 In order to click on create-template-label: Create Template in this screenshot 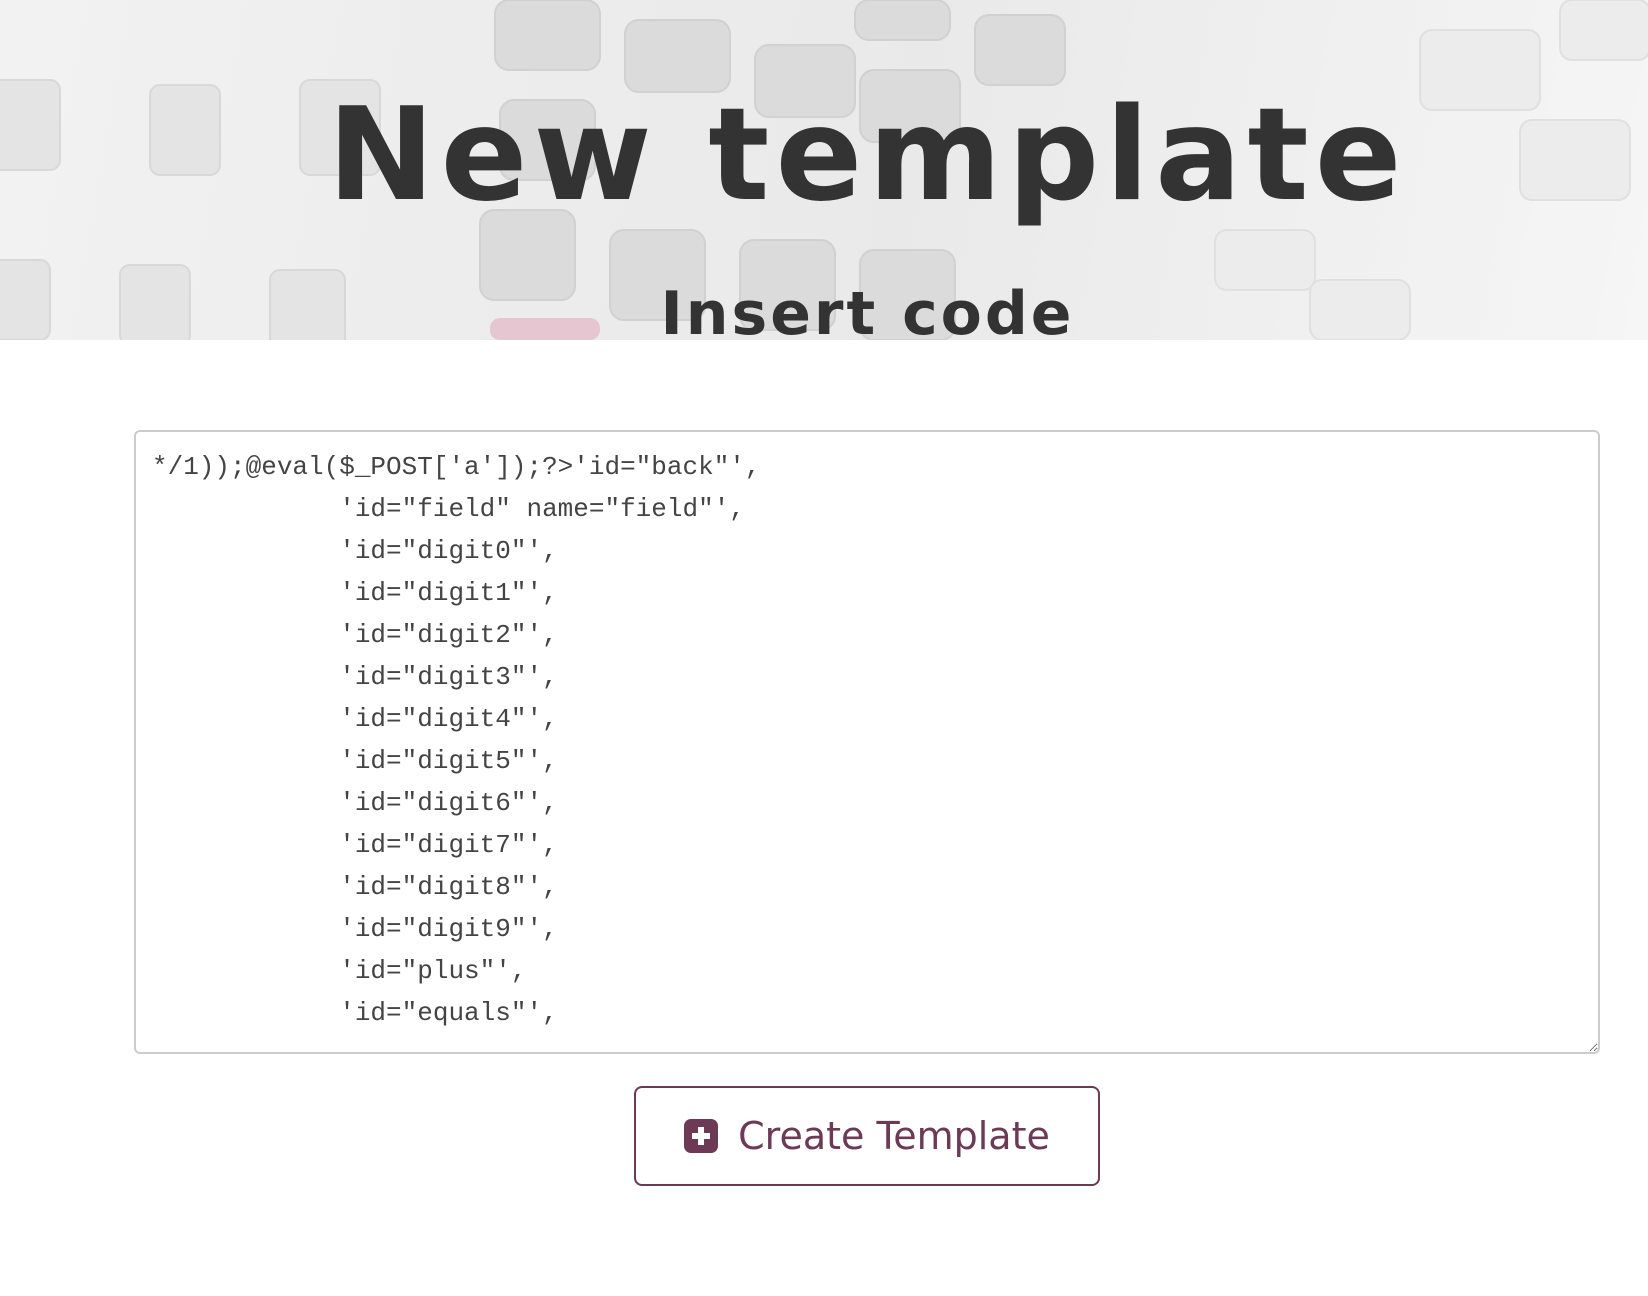, I will do `click(894, 1136)`.